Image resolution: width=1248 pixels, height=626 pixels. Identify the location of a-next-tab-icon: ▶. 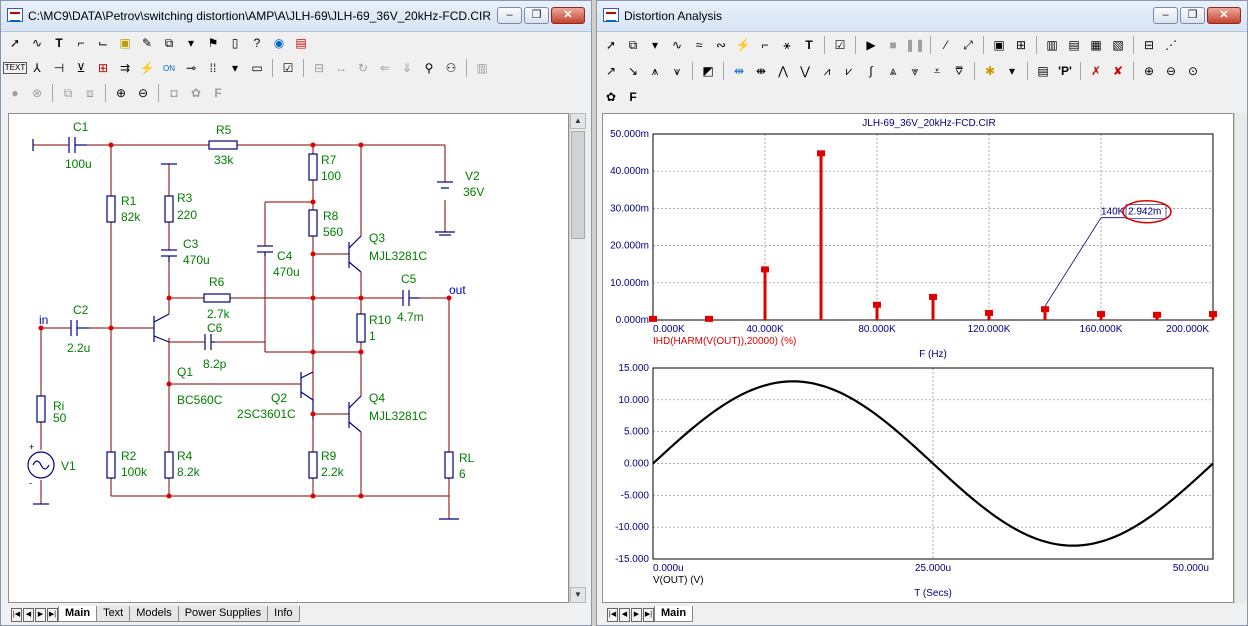
(636, 615).